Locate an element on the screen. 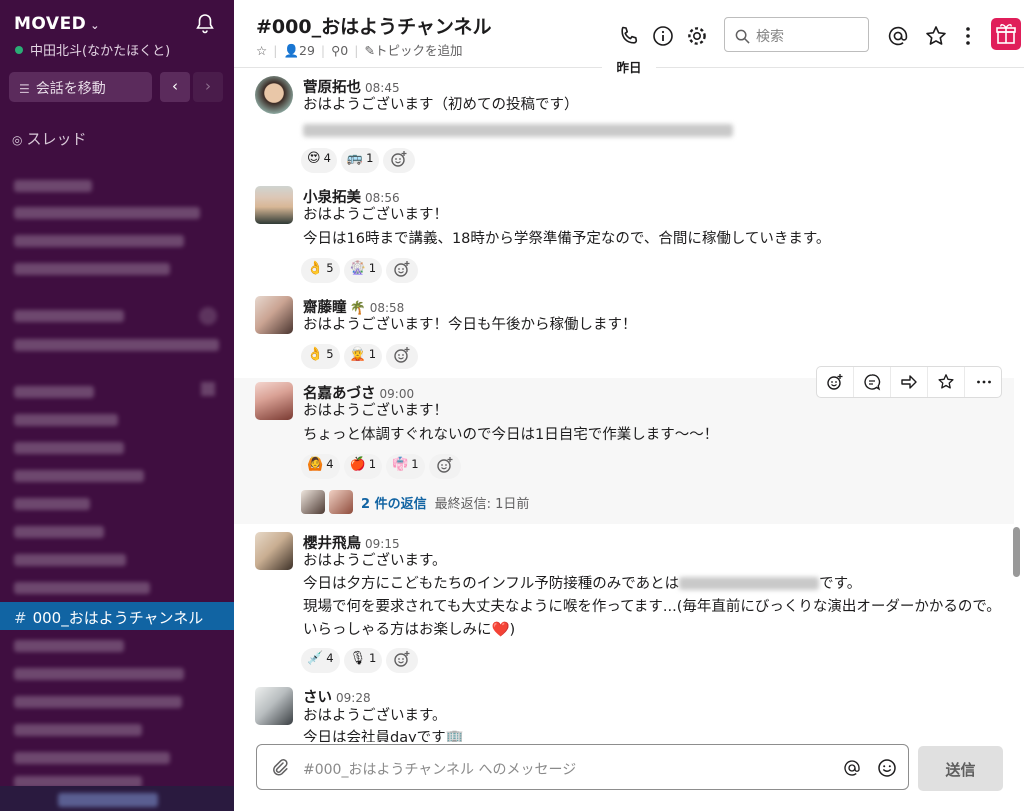  gear-icon is located at coordinates (697, 36).